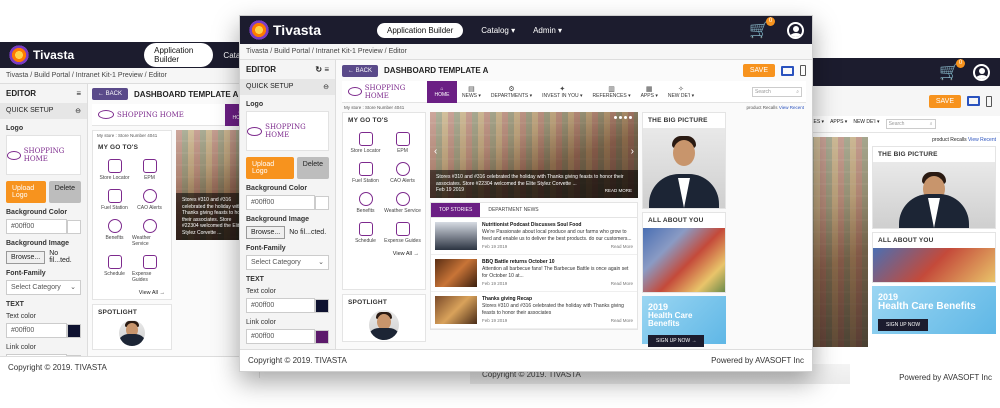 This screenshot has height=408, width=1000. What do you see at coordinates (934, 265) in the screenshot?
I see `all-about-photo-back` at bounding box center [934, 265].